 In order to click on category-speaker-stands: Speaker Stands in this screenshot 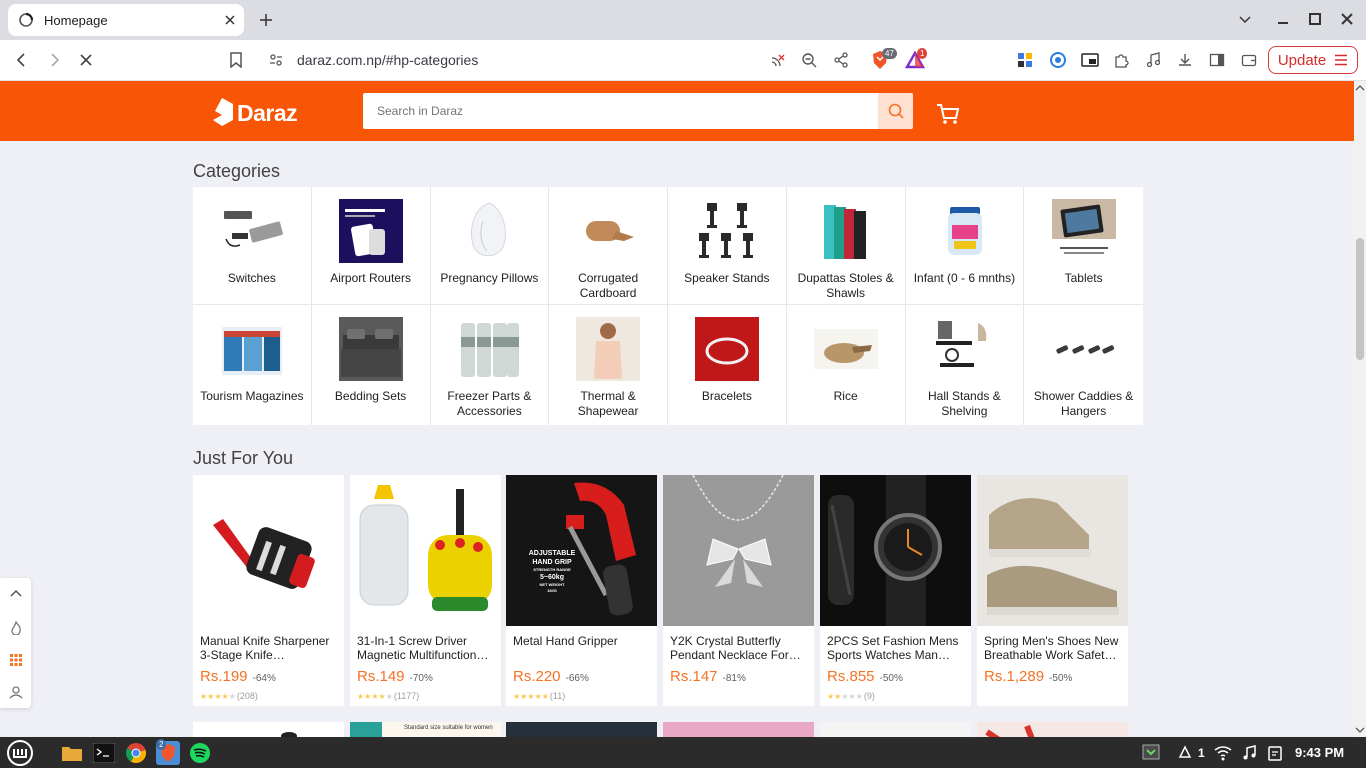, I will do `click(727, 246)`.